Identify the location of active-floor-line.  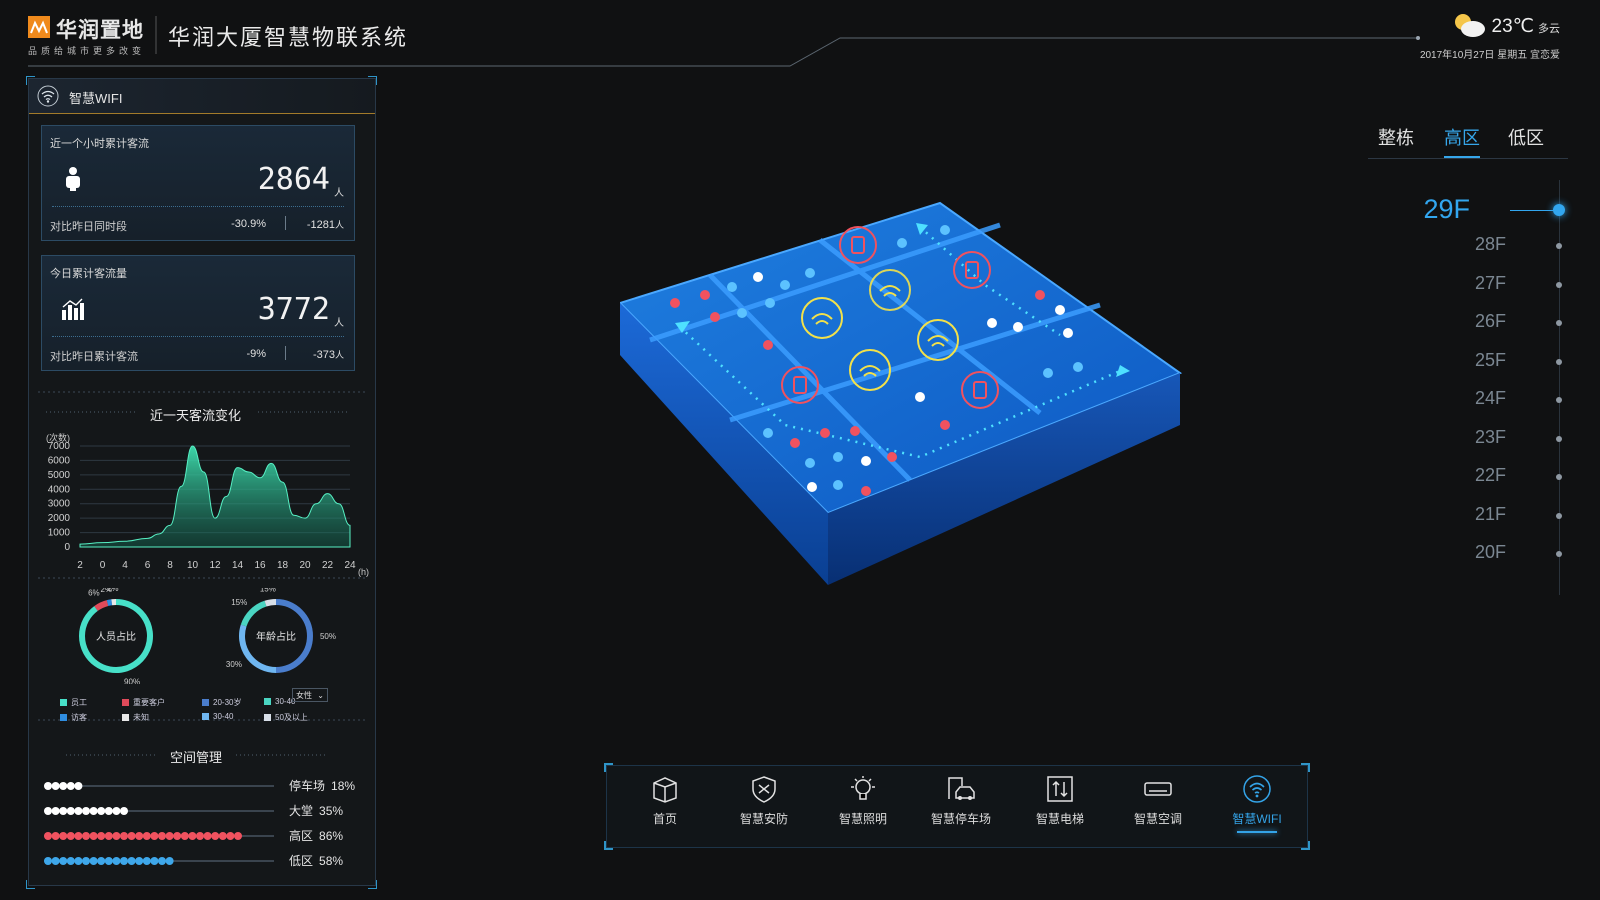
(1532, 210).